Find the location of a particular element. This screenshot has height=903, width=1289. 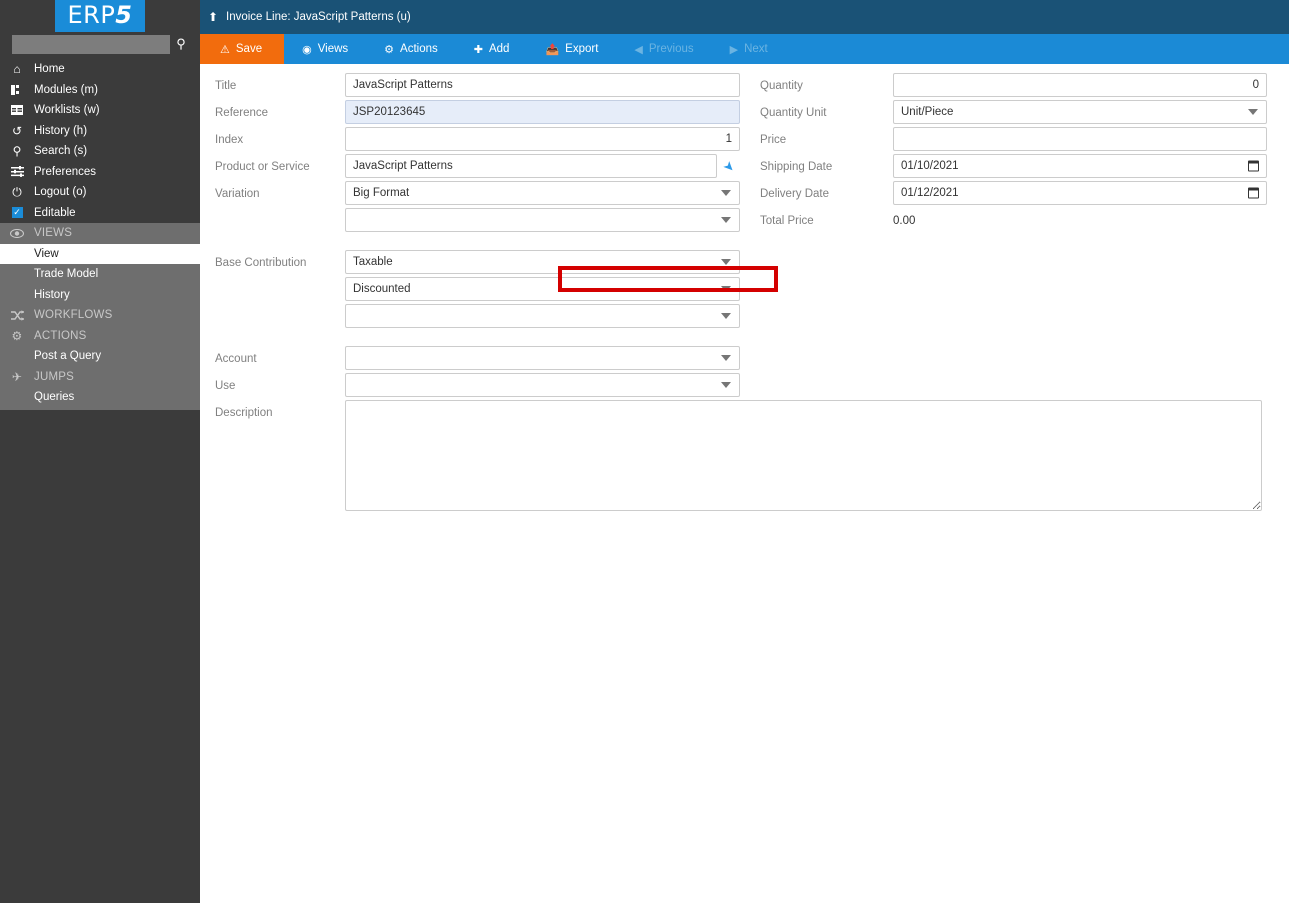

sidebar-item-label: Preferences is located at coordinates (65, 171).